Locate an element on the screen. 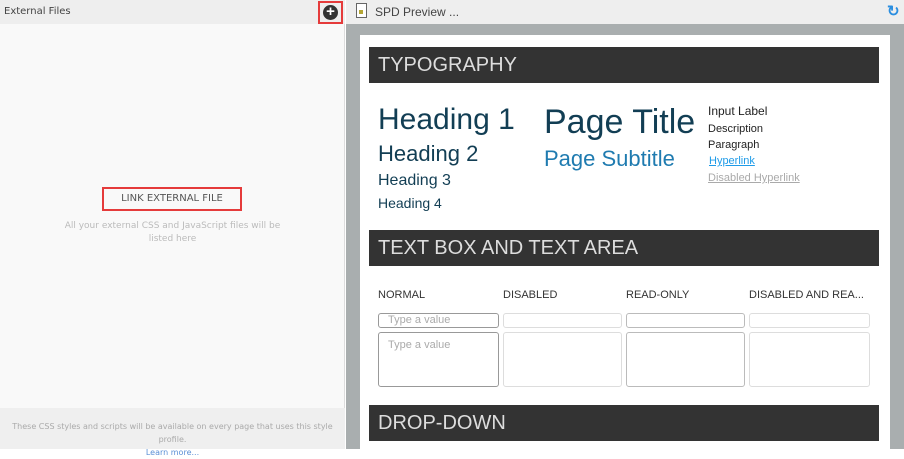 The image size is (904, 459). disabled-hyperlink: Disabled Hyperlink is located at coordinates (754, 178).